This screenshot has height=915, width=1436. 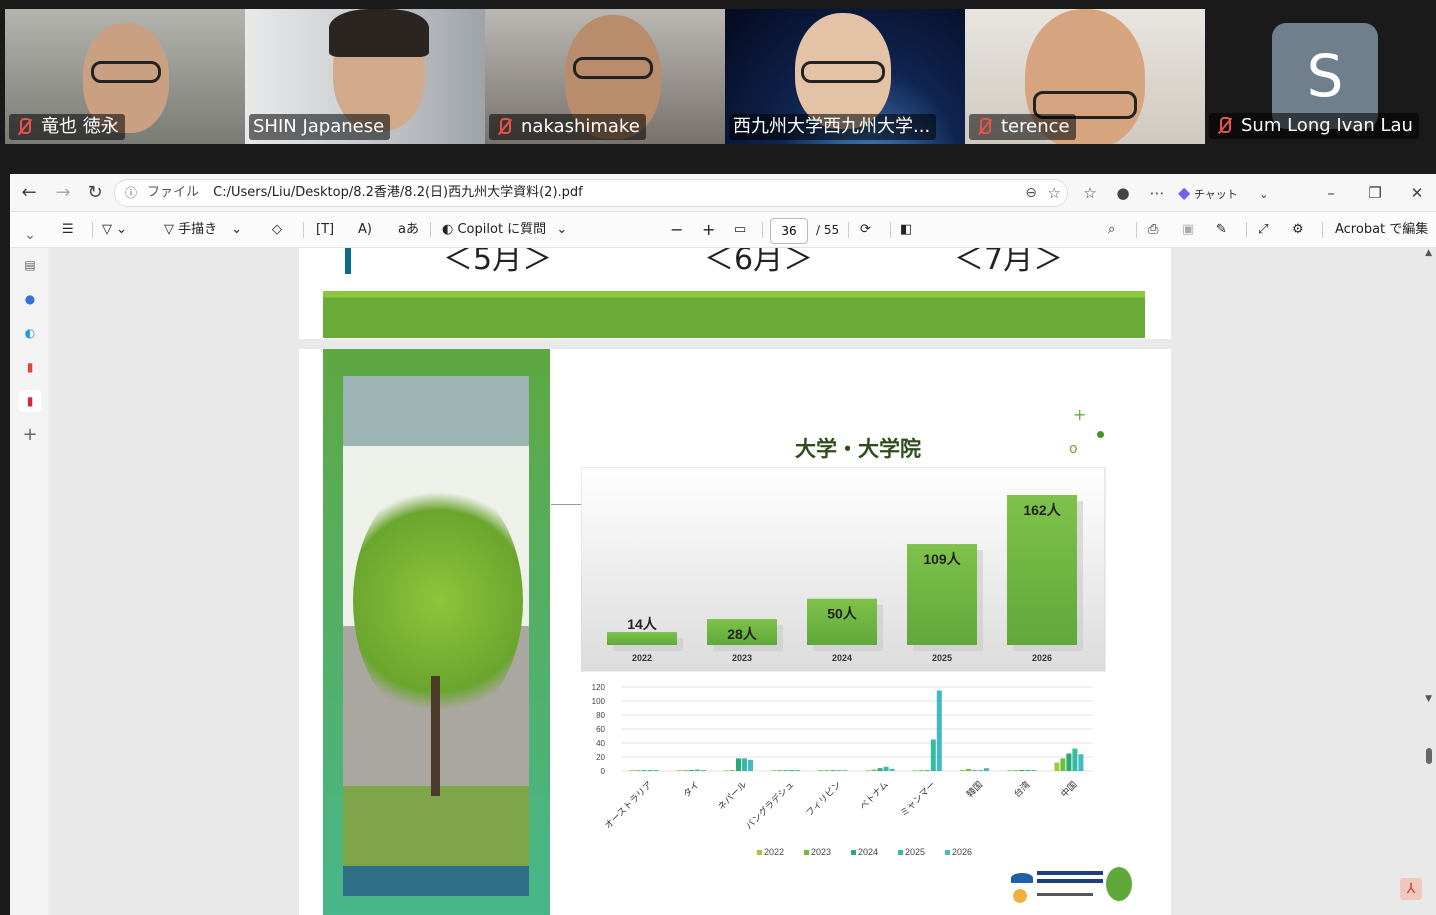 What do you see at coordinates (600, 743) in the screenshot?
I see `y-tick-label: 40` at bounding box center [600, 743].